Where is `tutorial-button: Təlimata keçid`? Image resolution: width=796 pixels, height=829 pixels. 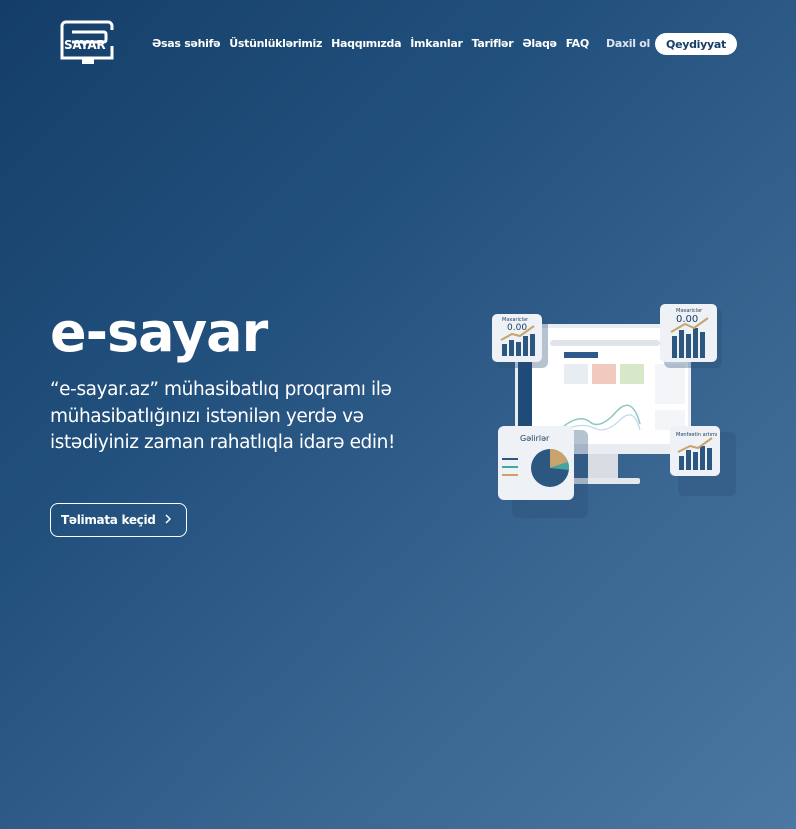 tutorial-button: Təlimata keçid is located at coordinates (118, 520).